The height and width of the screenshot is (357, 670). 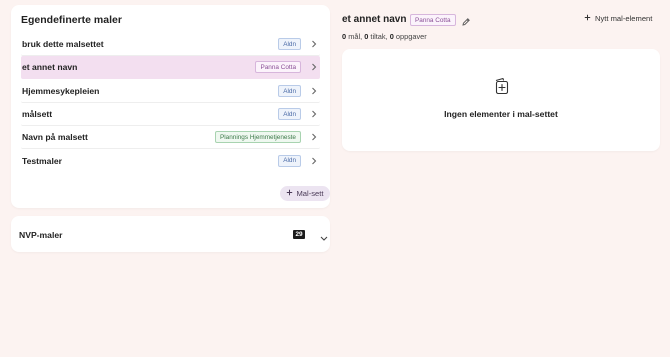 I want to click on panel-title: NVP-maler, so click(x=41, y=235).